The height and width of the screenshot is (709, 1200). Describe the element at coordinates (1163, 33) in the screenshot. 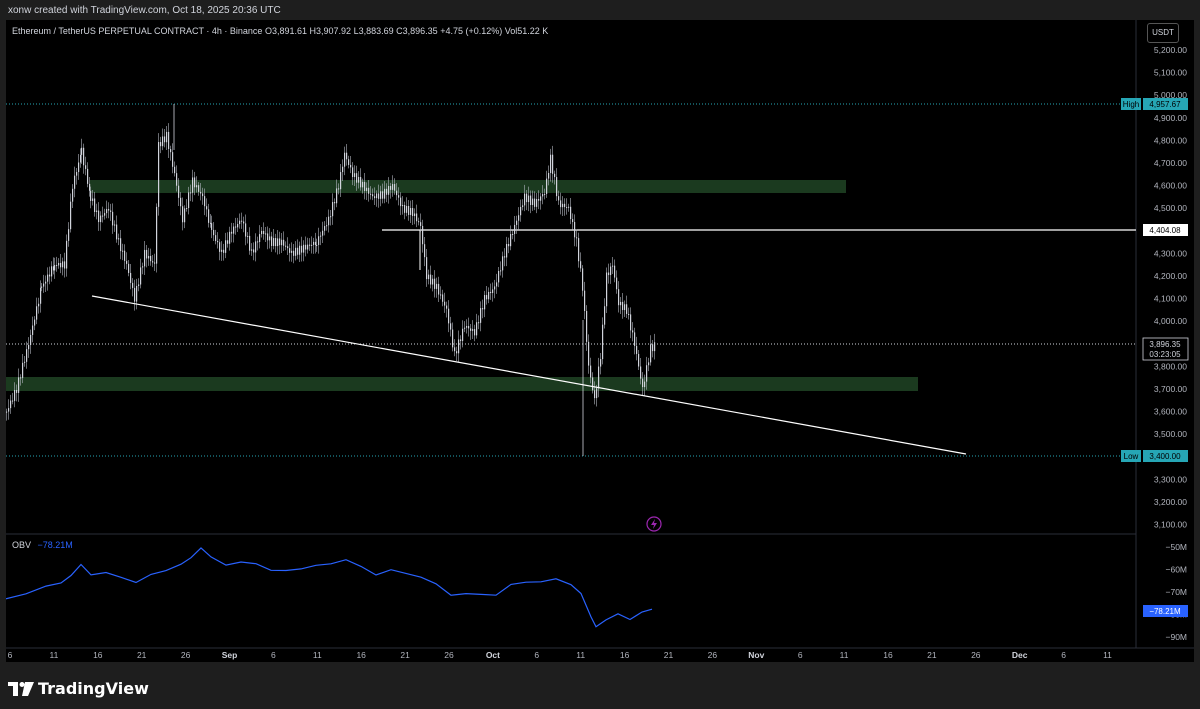

I see `currency-button: USDT` at that location.